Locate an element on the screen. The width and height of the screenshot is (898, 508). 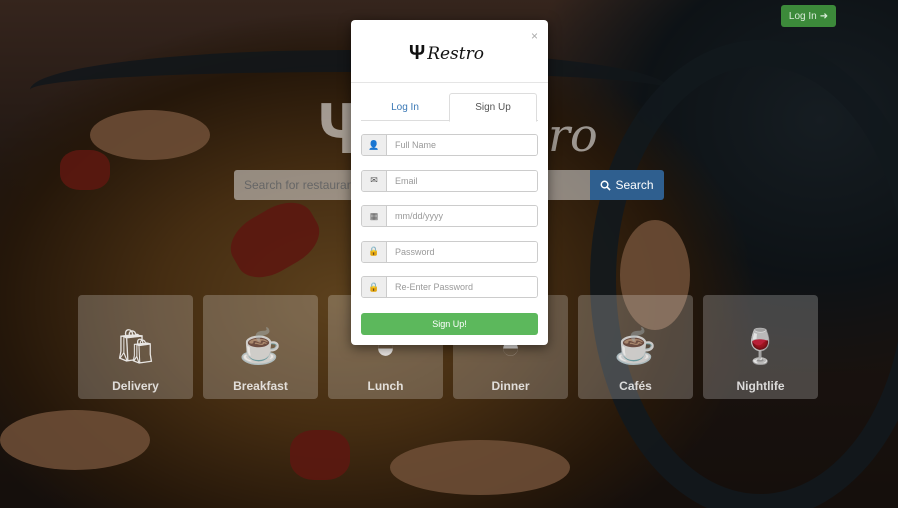
delivery-icon: 🛍 is located at coordinates (135, 347).